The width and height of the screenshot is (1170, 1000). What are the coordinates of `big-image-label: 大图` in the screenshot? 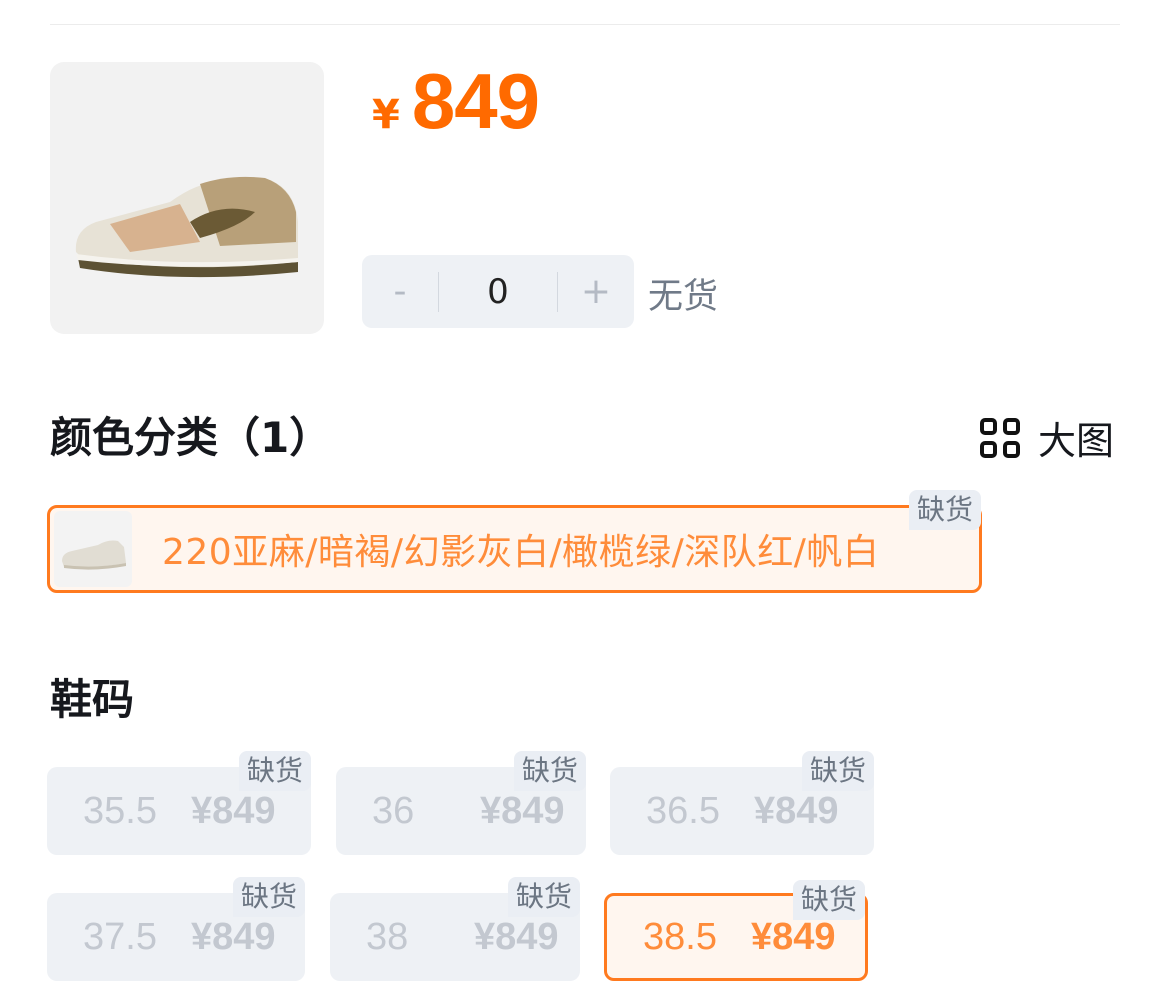 It's located at (1076, 441).